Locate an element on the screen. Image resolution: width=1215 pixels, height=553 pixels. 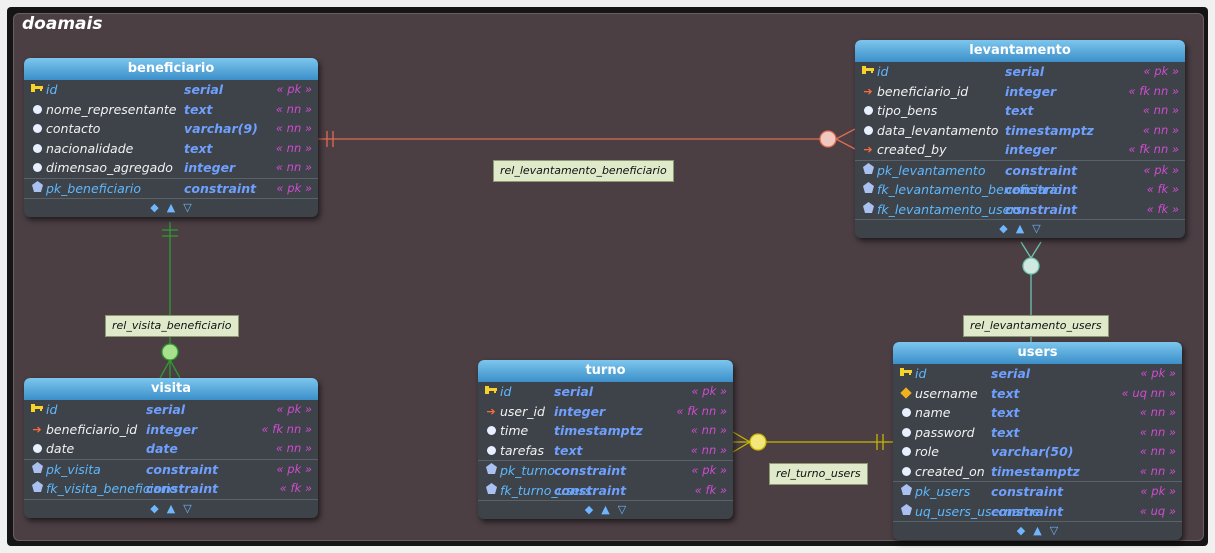
rel-visita-beneficiario-line is located at coordinates (170, 300).